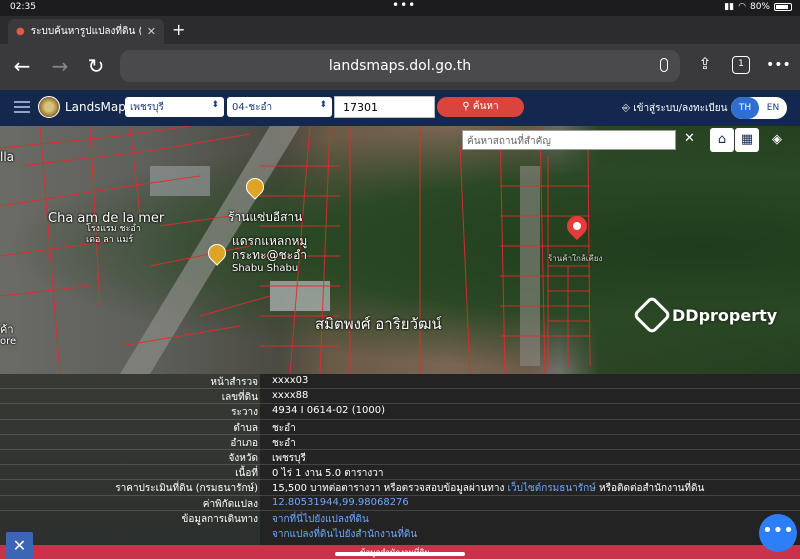 This screenshot has width=800, height=559. What do you see at coordinates (652, 315) in the screenshot?
I see `ddproperty-logo-icon` at bounding box center [652, 315].